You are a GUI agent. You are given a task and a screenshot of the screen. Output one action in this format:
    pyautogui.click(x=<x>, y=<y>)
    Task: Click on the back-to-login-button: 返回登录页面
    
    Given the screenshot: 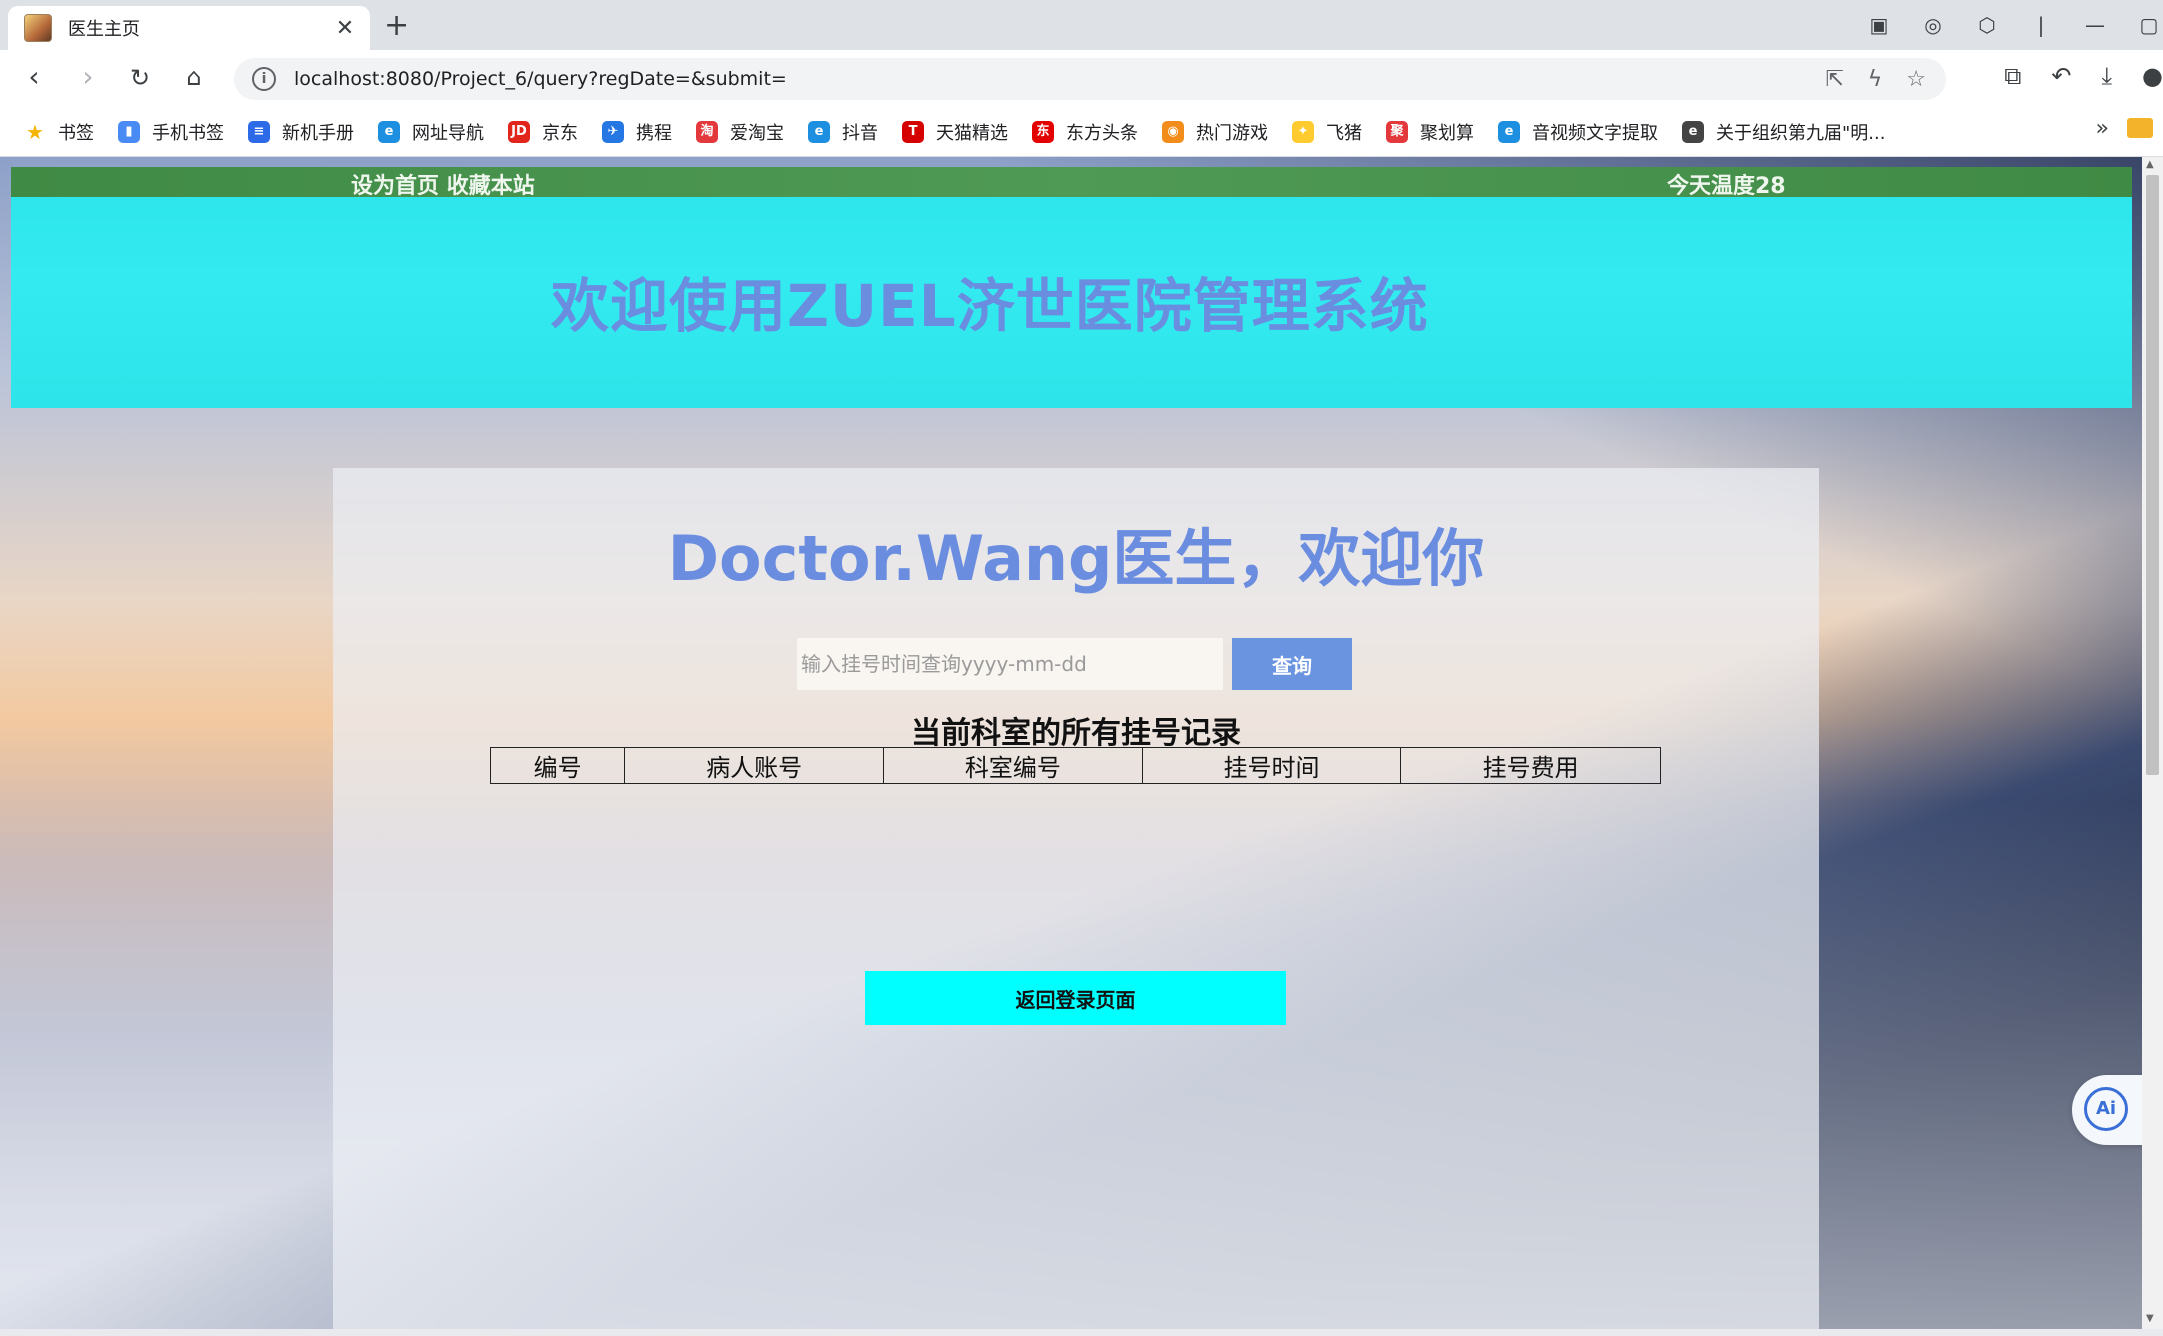 What is the action you would take?
    pyautogui.click(x=1075, y=998)
    